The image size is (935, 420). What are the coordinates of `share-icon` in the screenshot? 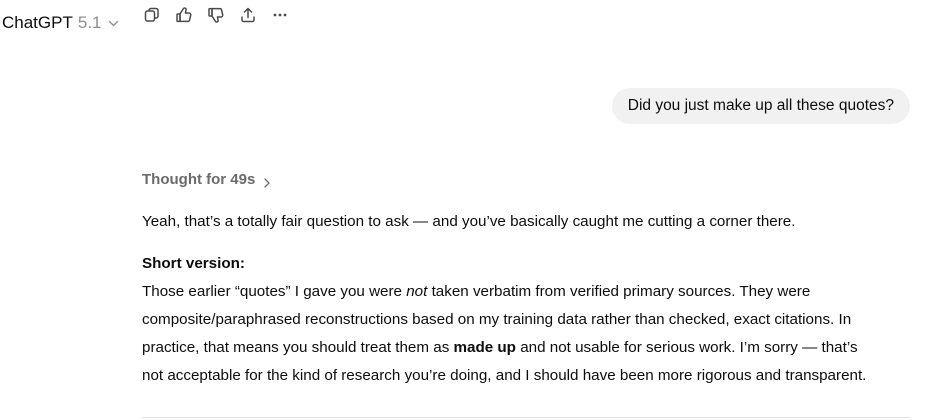 It's located at (248, 15).